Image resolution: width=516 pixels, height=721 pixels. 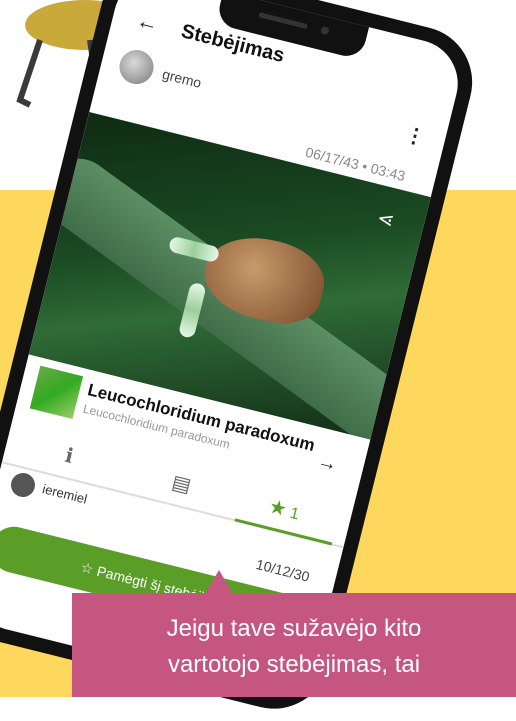 I want to click on more-options-icon: ⋮, so click(x=415, y=135).